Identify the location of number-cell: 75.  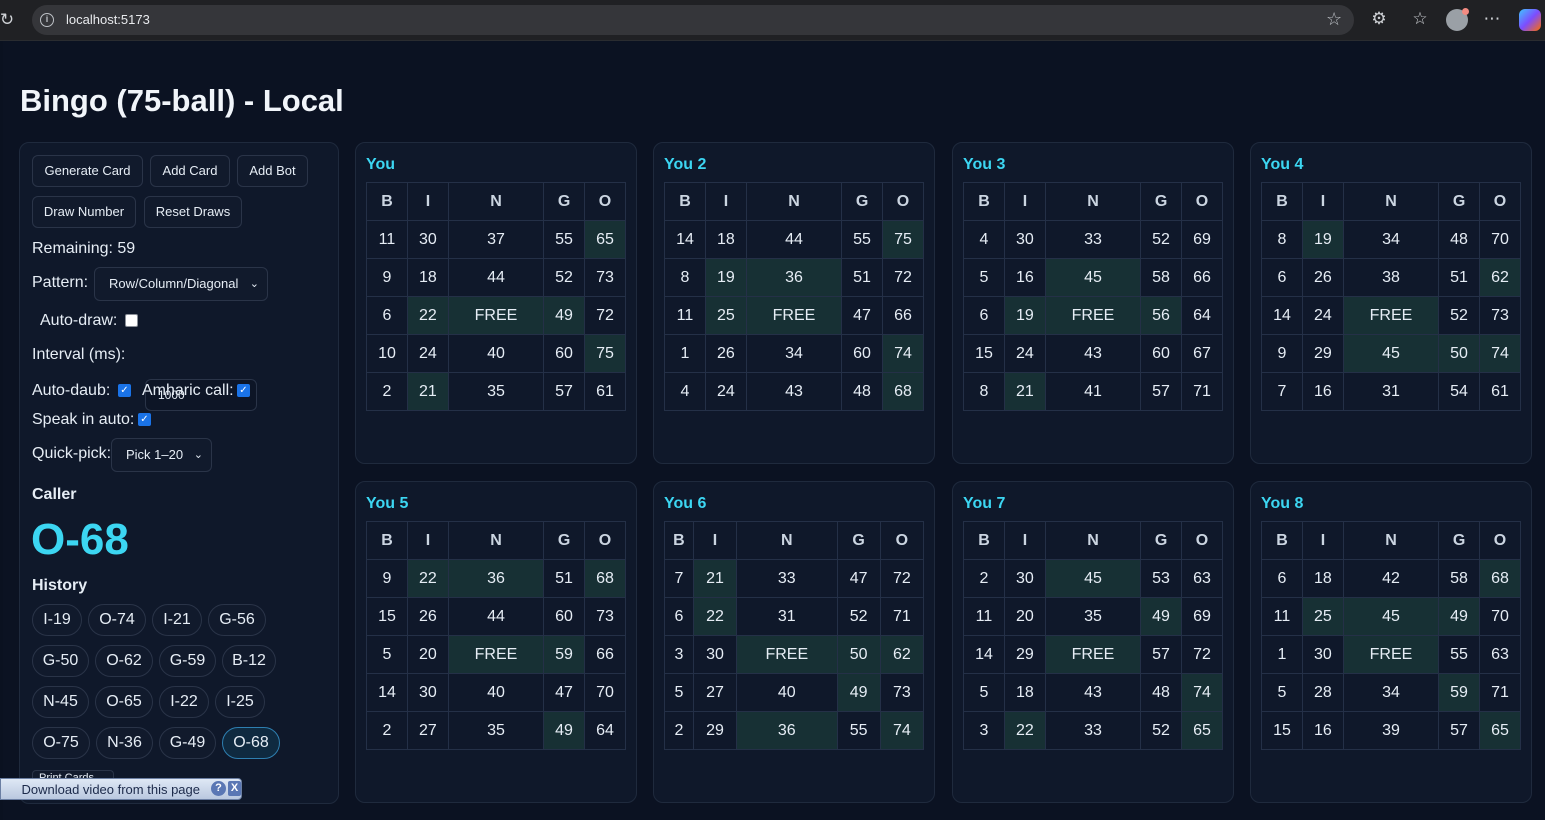
(903, 239).